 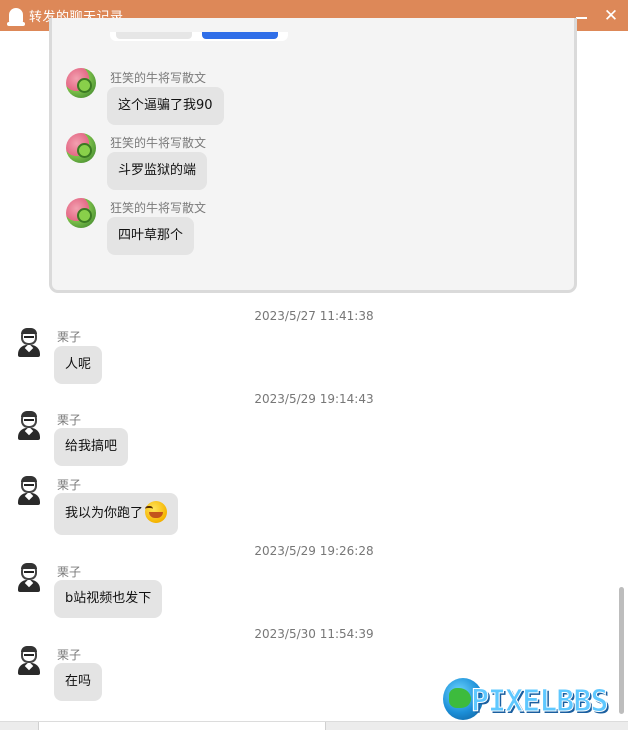 I want to click on card-primary-button, so click(x=240, y=35).